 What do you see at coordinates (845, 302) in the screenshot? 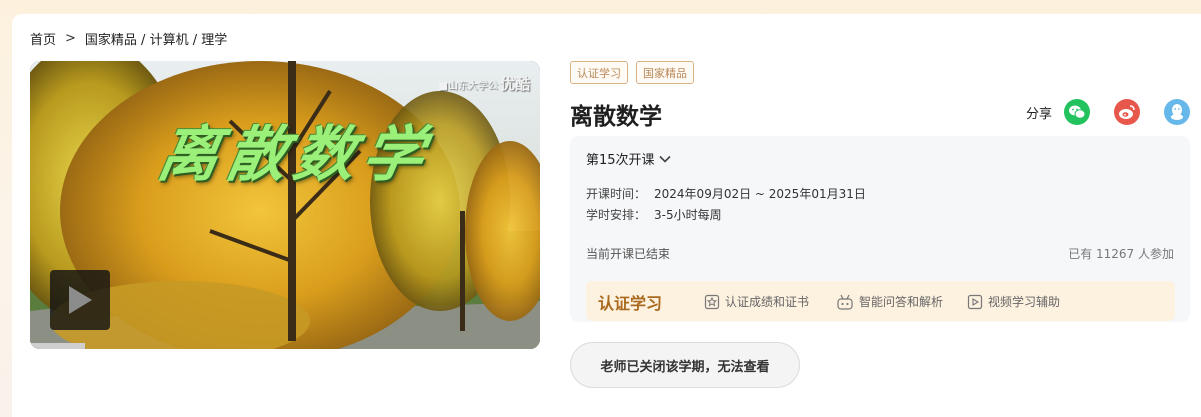
I see `robot-icon` at bounding box center [845, 302].